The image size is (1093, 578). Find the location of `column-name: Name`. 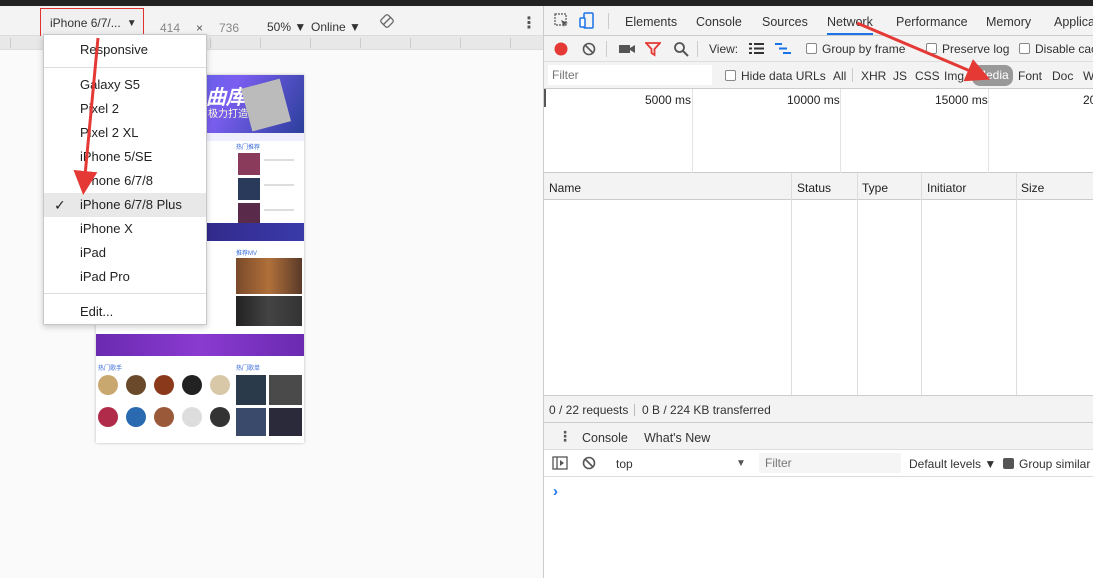

column-name: Name is located at coordinates (565, 188).